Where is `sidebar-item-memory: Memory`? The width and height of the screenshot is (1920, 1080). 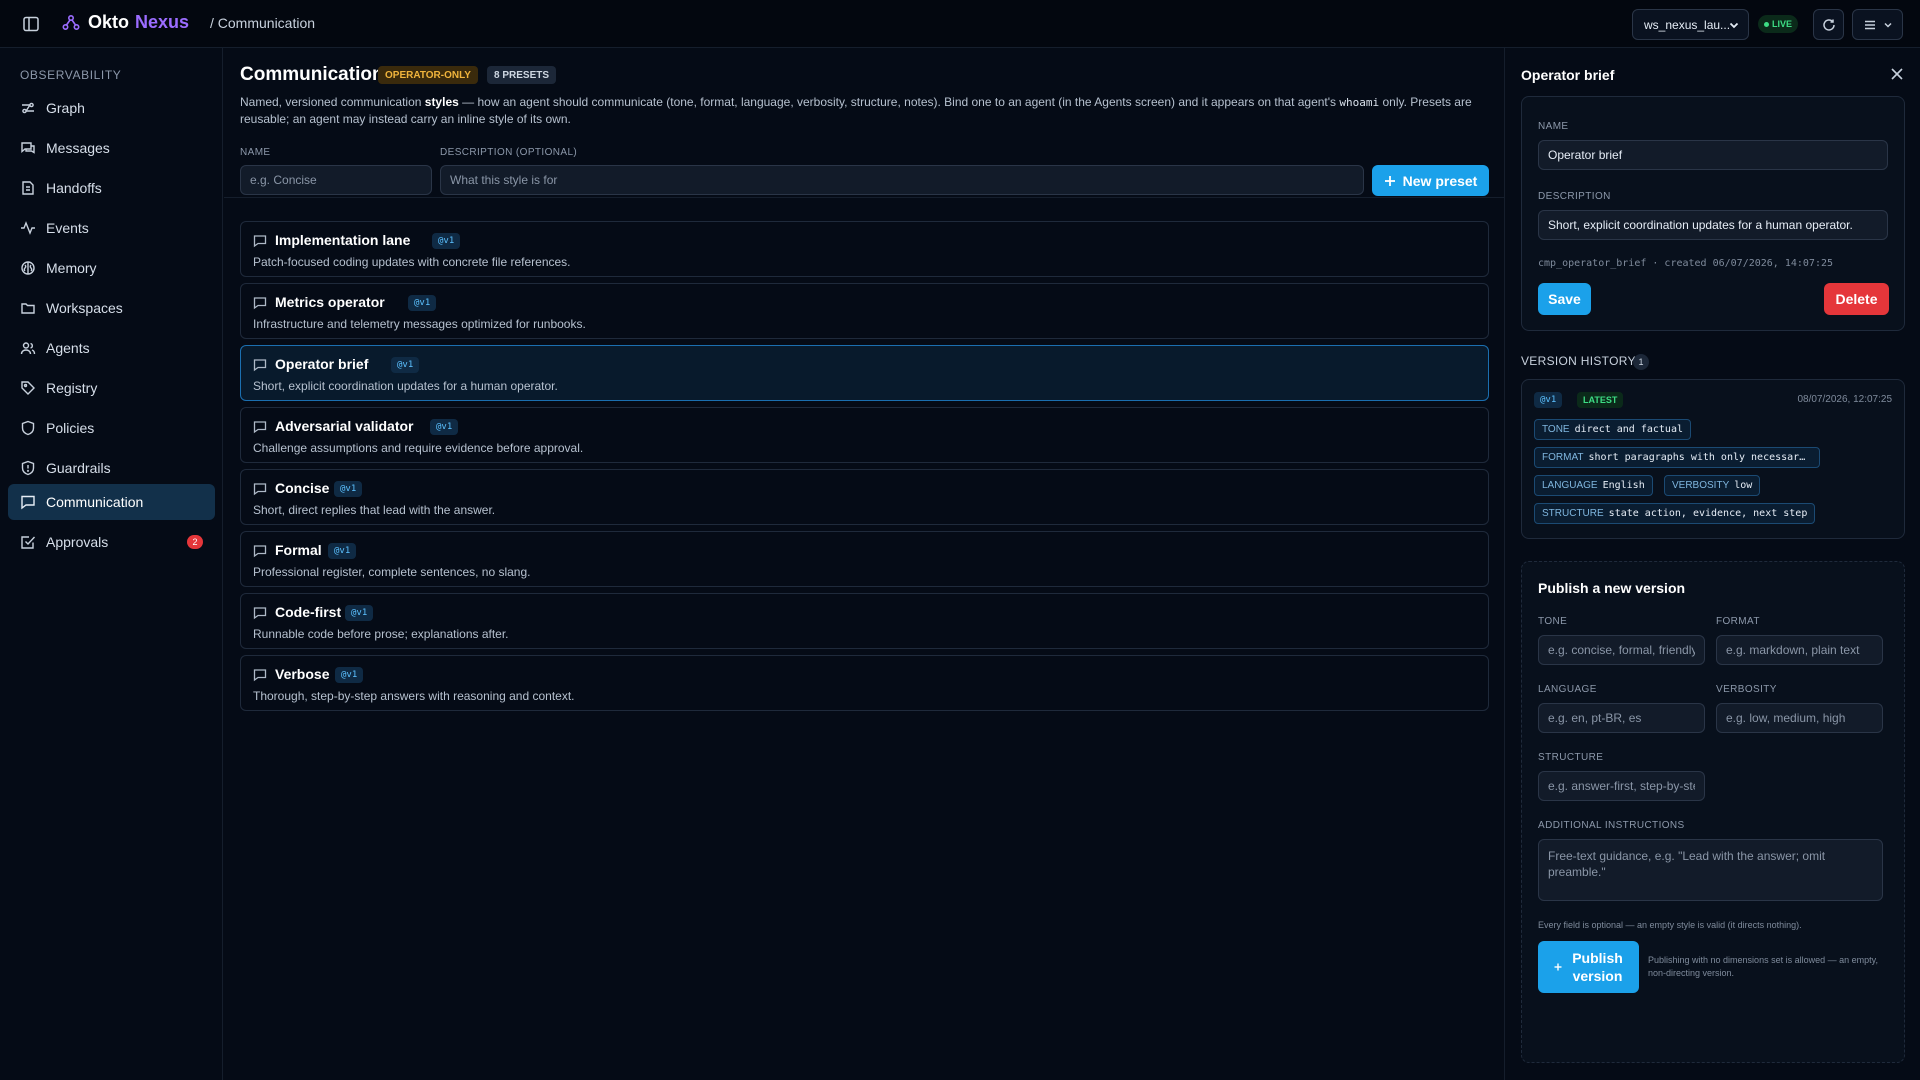 sidebar-item-memory: Memory is located at coordinates (111, 268).